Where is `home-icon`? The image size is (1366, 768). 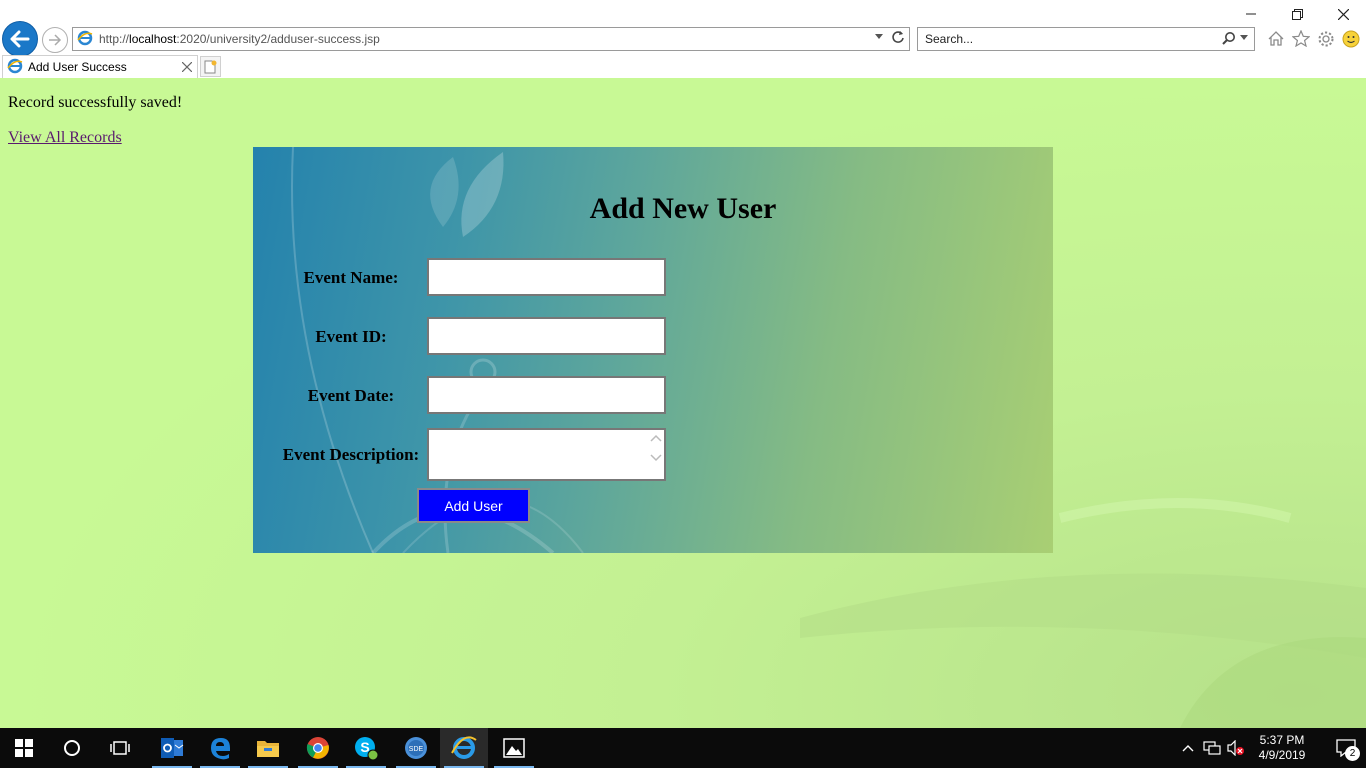 home-icon is located at coordinates (1275, 38).